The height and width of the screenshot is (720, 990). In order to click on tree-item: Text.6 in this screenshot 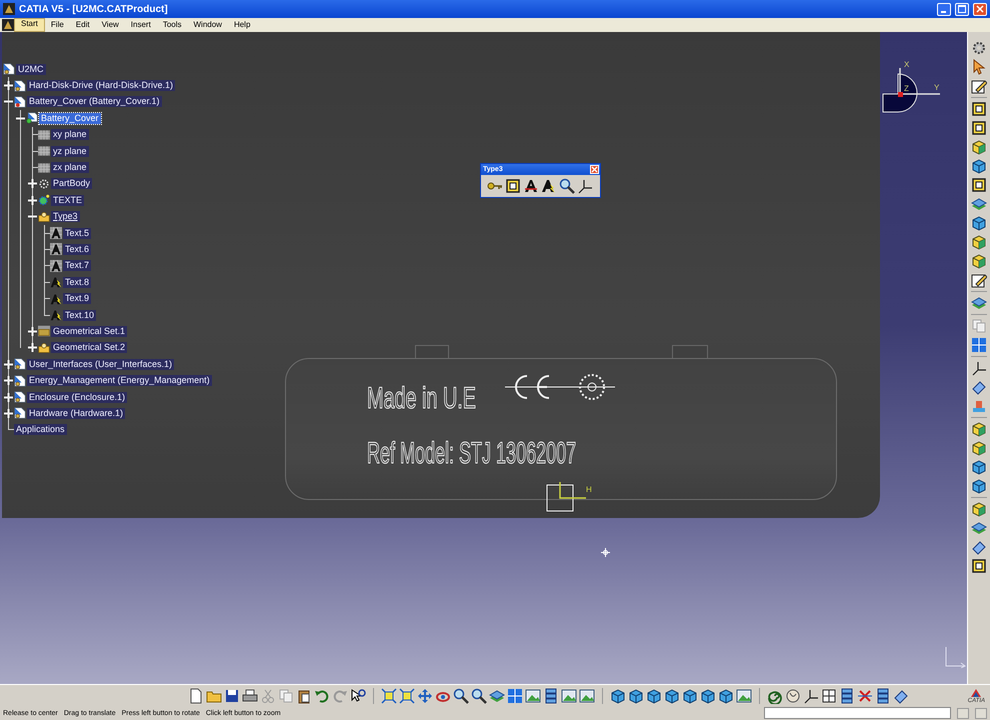, I will do `click(77, 249)`.